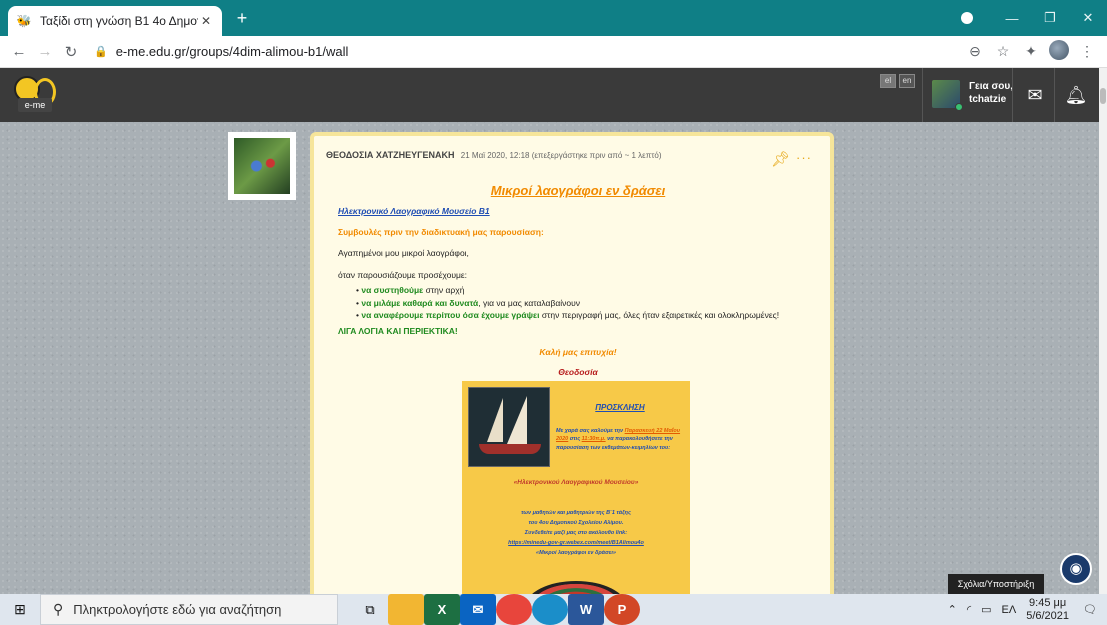 Image resolution: width=1107 pixels, height=625 pixels. What do you see at coordinates (24, 21) in the screenshot?
I see `bee-favicon-icon: 🐝` at bounding box center [24, 21].